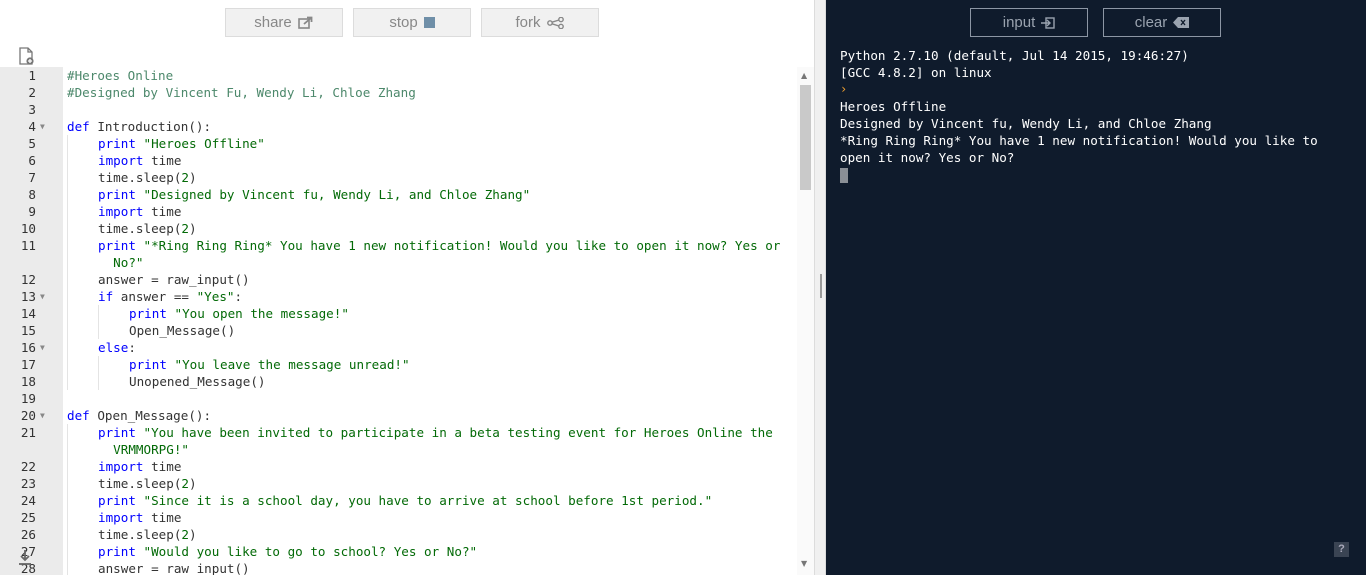 The width and height of the screenshot is (1366, 575). I want to click on scrollbar-thumb, so click(805, 137).